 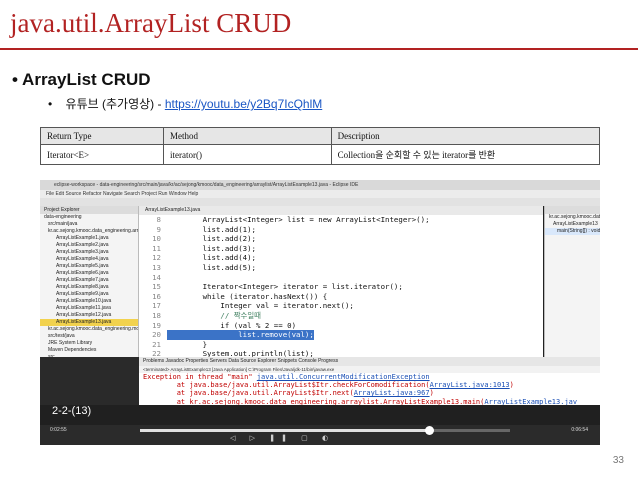 I want to click on outline-item: ArrayListExample13, so click(x=572, y=224).